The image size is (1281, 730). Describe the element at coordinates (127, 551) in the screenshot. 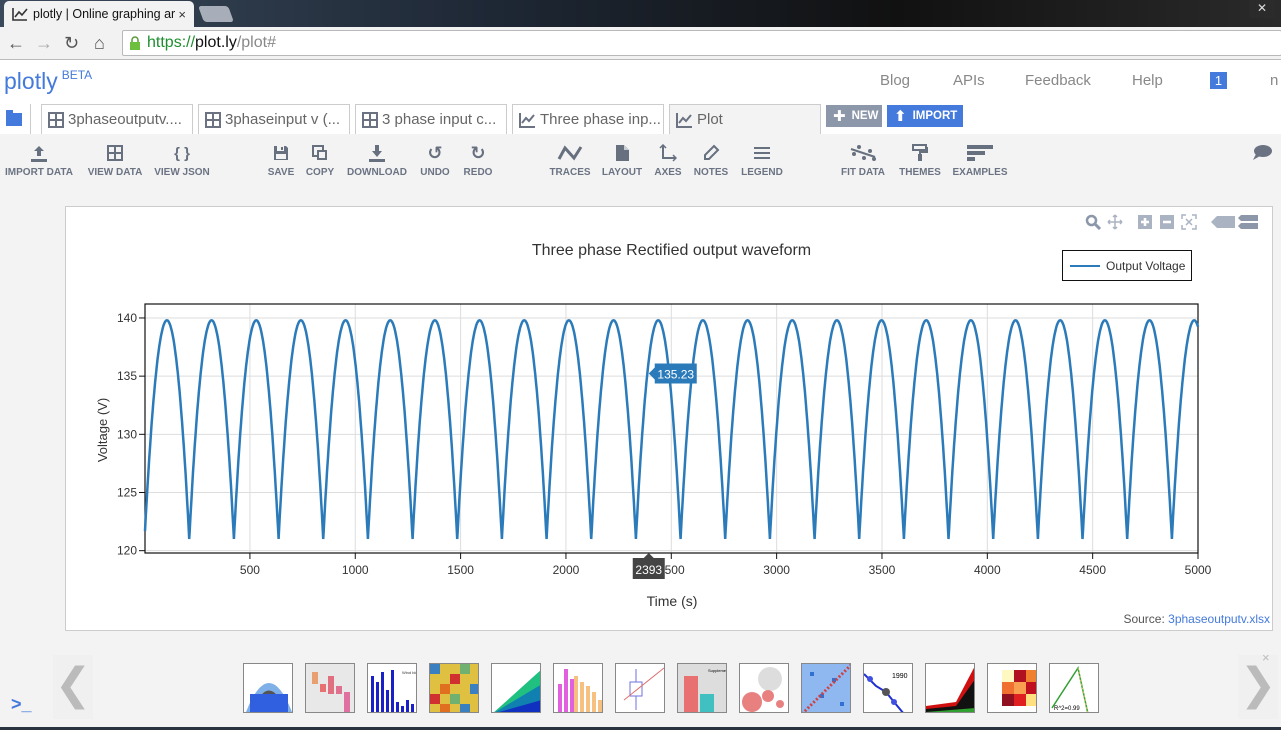

I see `y-tick-label: 120` at that location.